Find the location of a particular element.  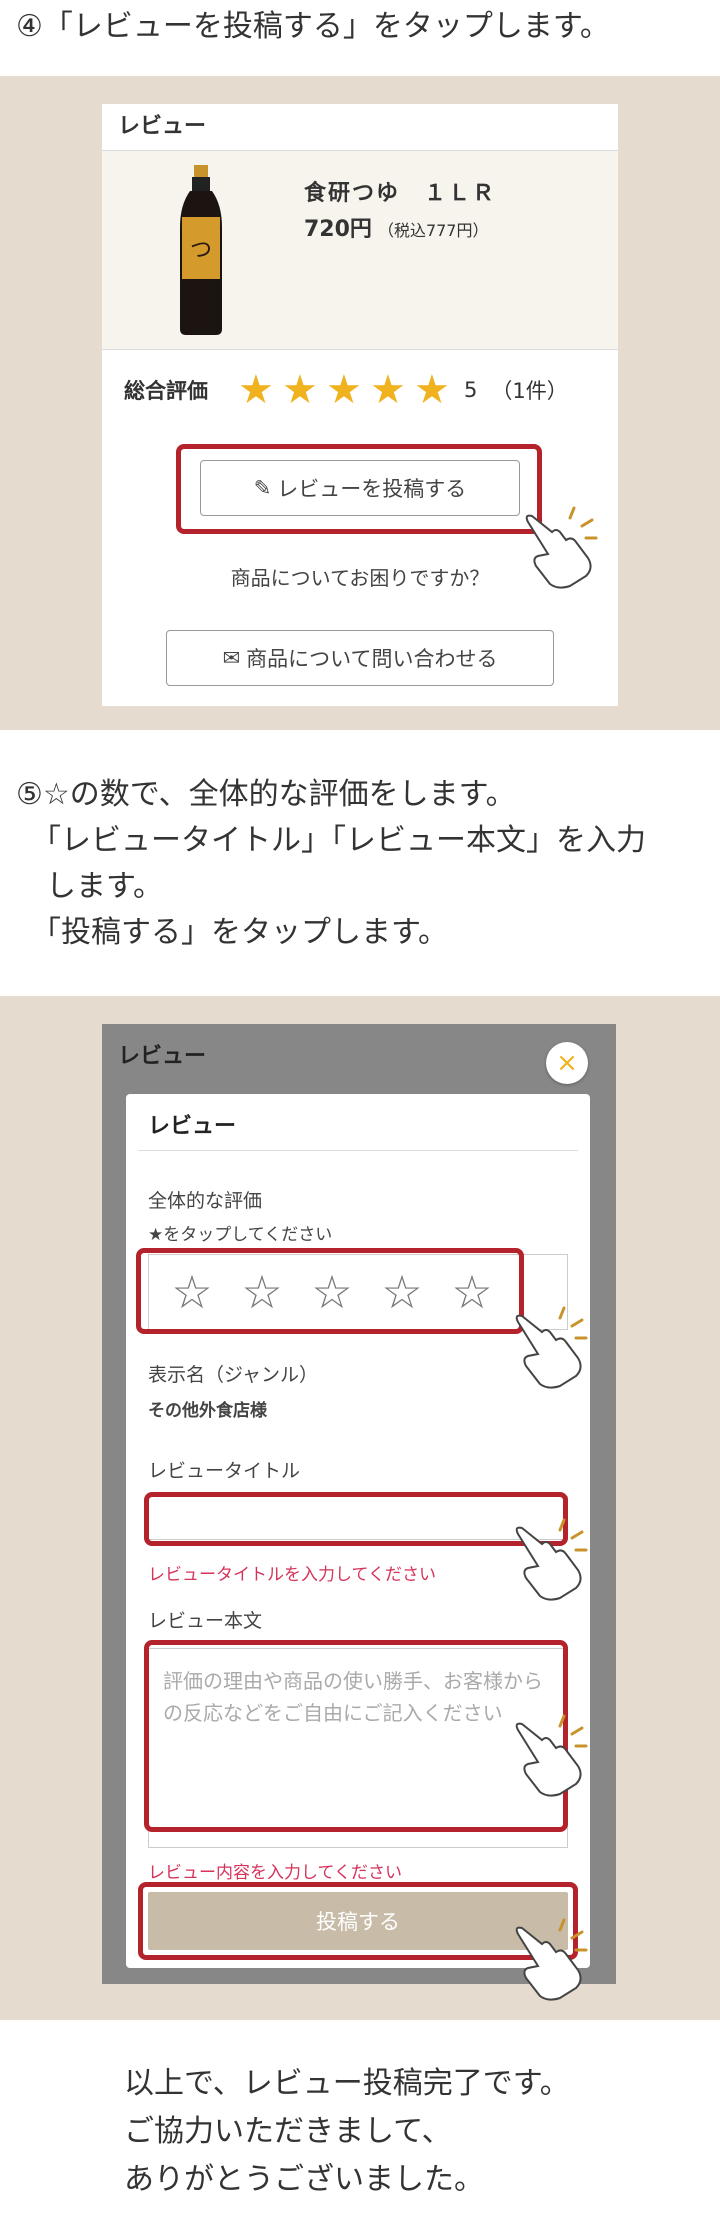

product-price: 720円 （税込777円） is located at coordinates (396, 227).